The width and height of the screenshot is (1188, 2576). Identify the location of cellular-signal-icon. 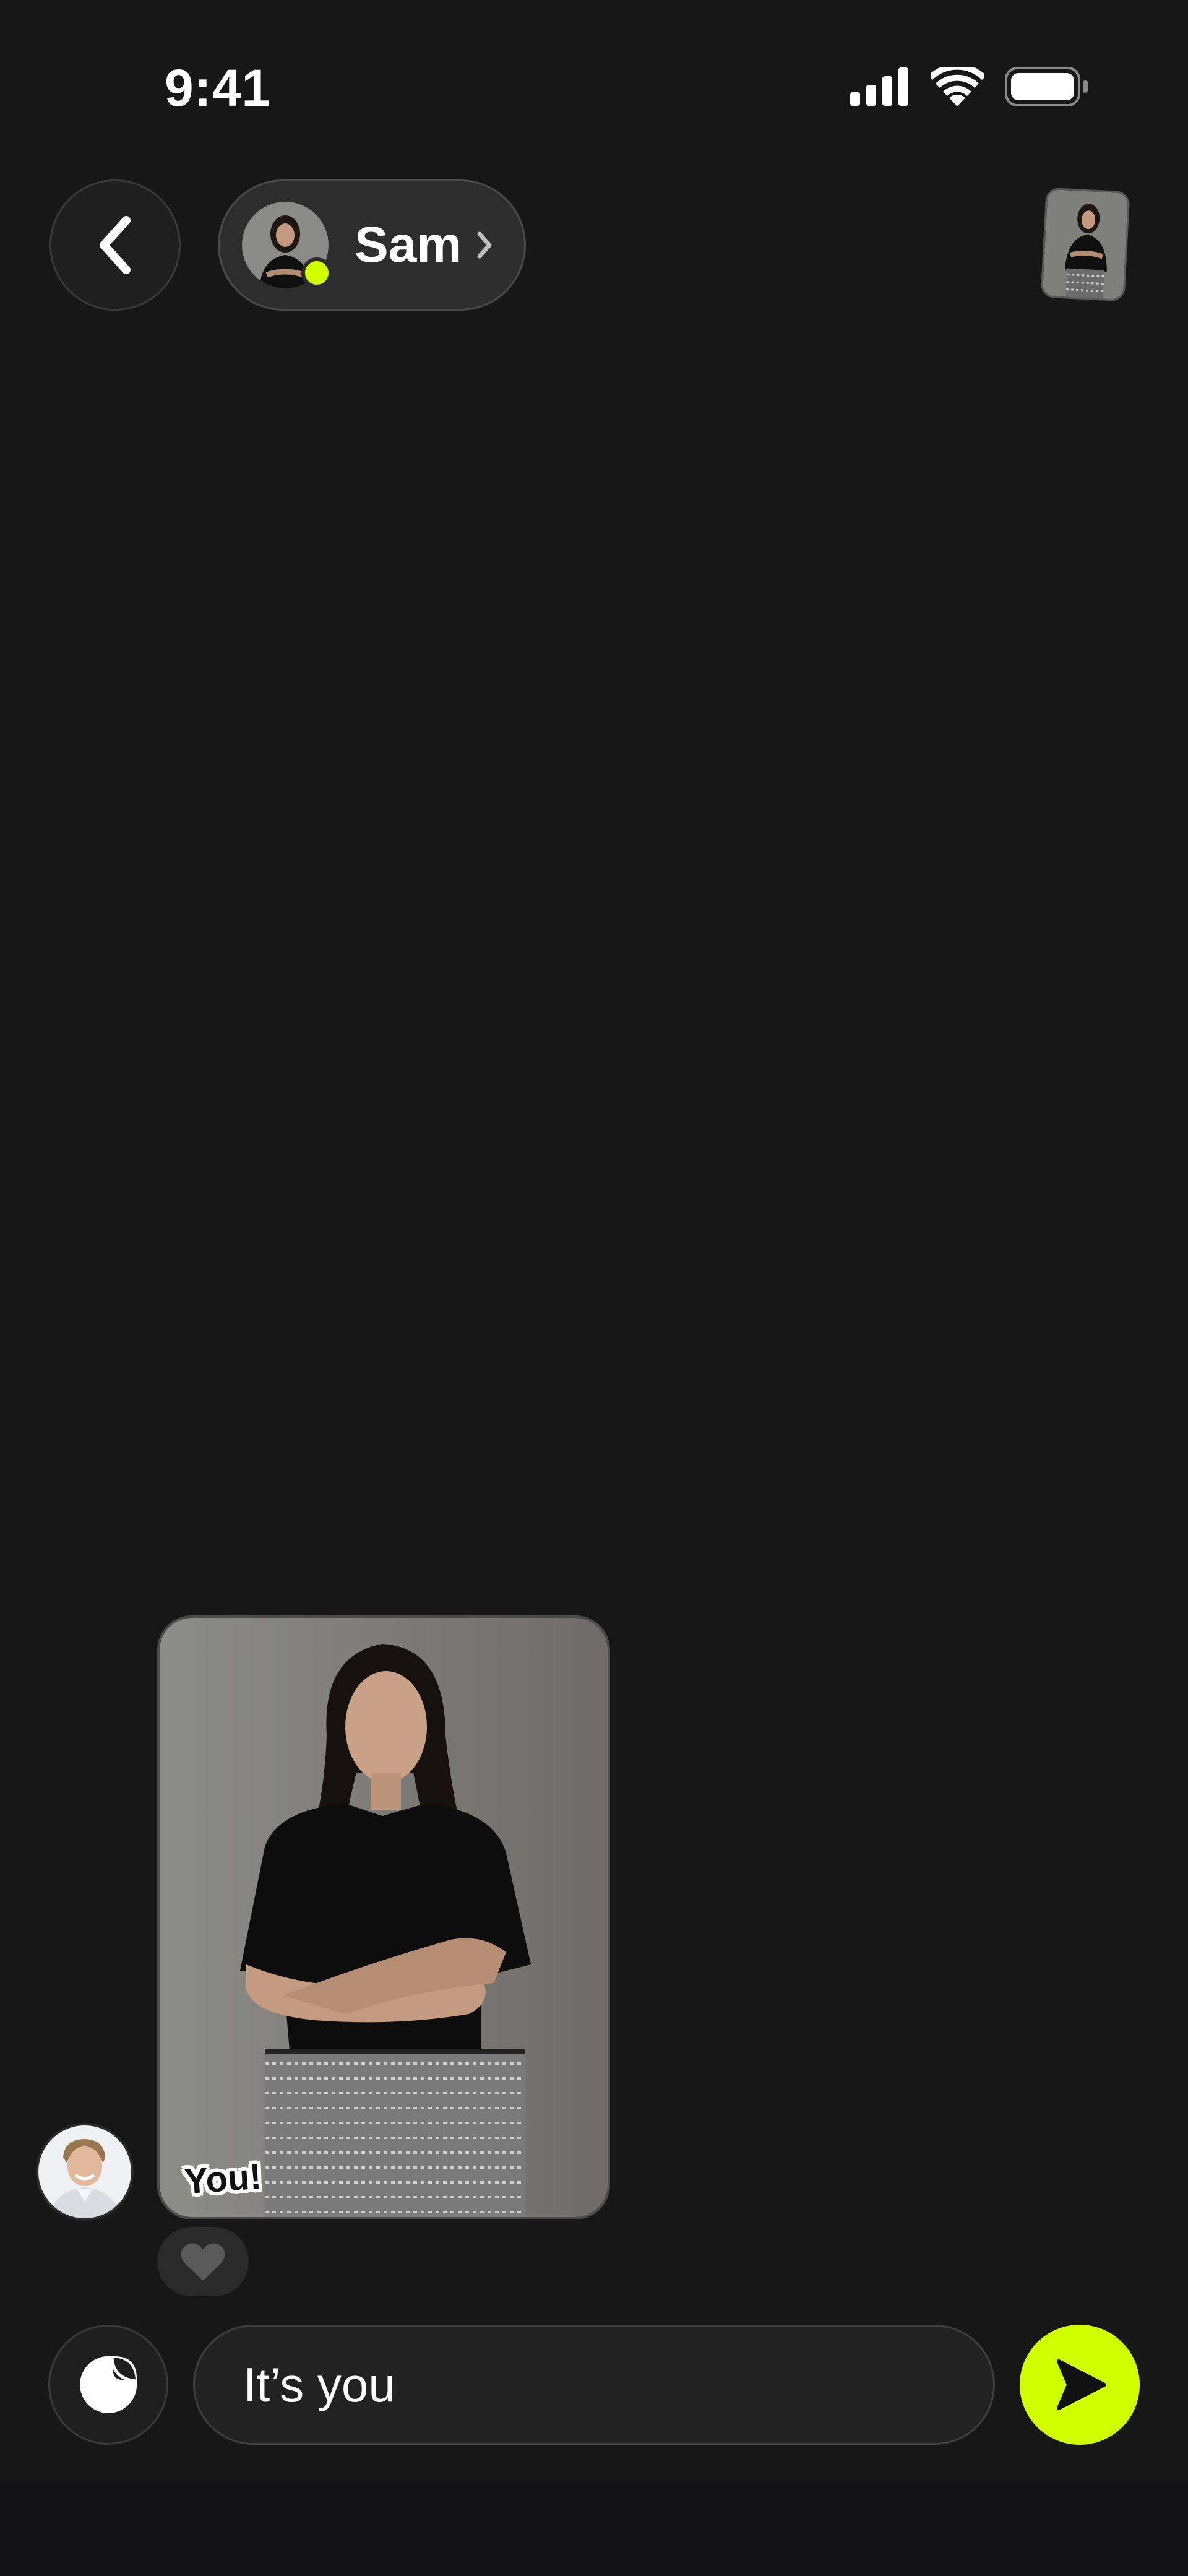
(879, 86).